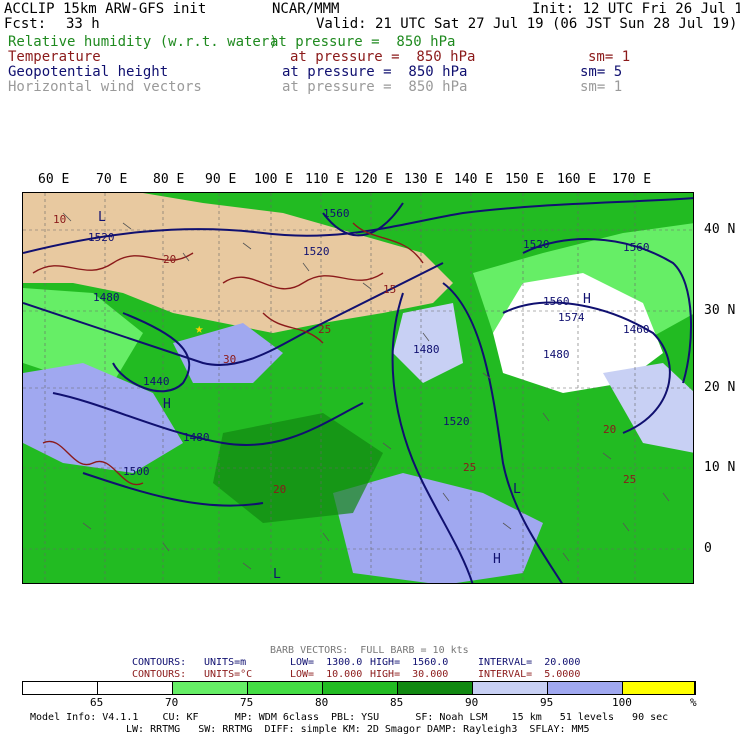 This screenshot has height=740, width=740. What do you see at coordinates (54, 179) in the screenshot?
I see `lon-label: 60 E` at bounding box center [54, 179].